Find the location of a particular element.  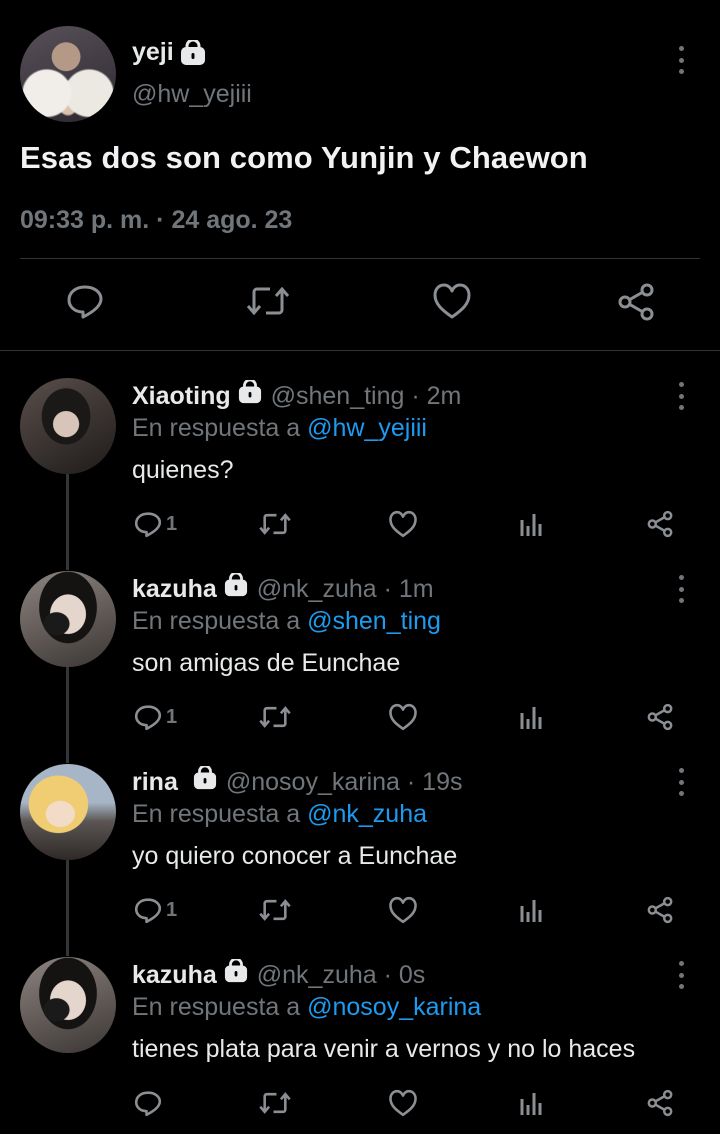

mention-link: @hw_yejiii is located at coordinates (367, 428).